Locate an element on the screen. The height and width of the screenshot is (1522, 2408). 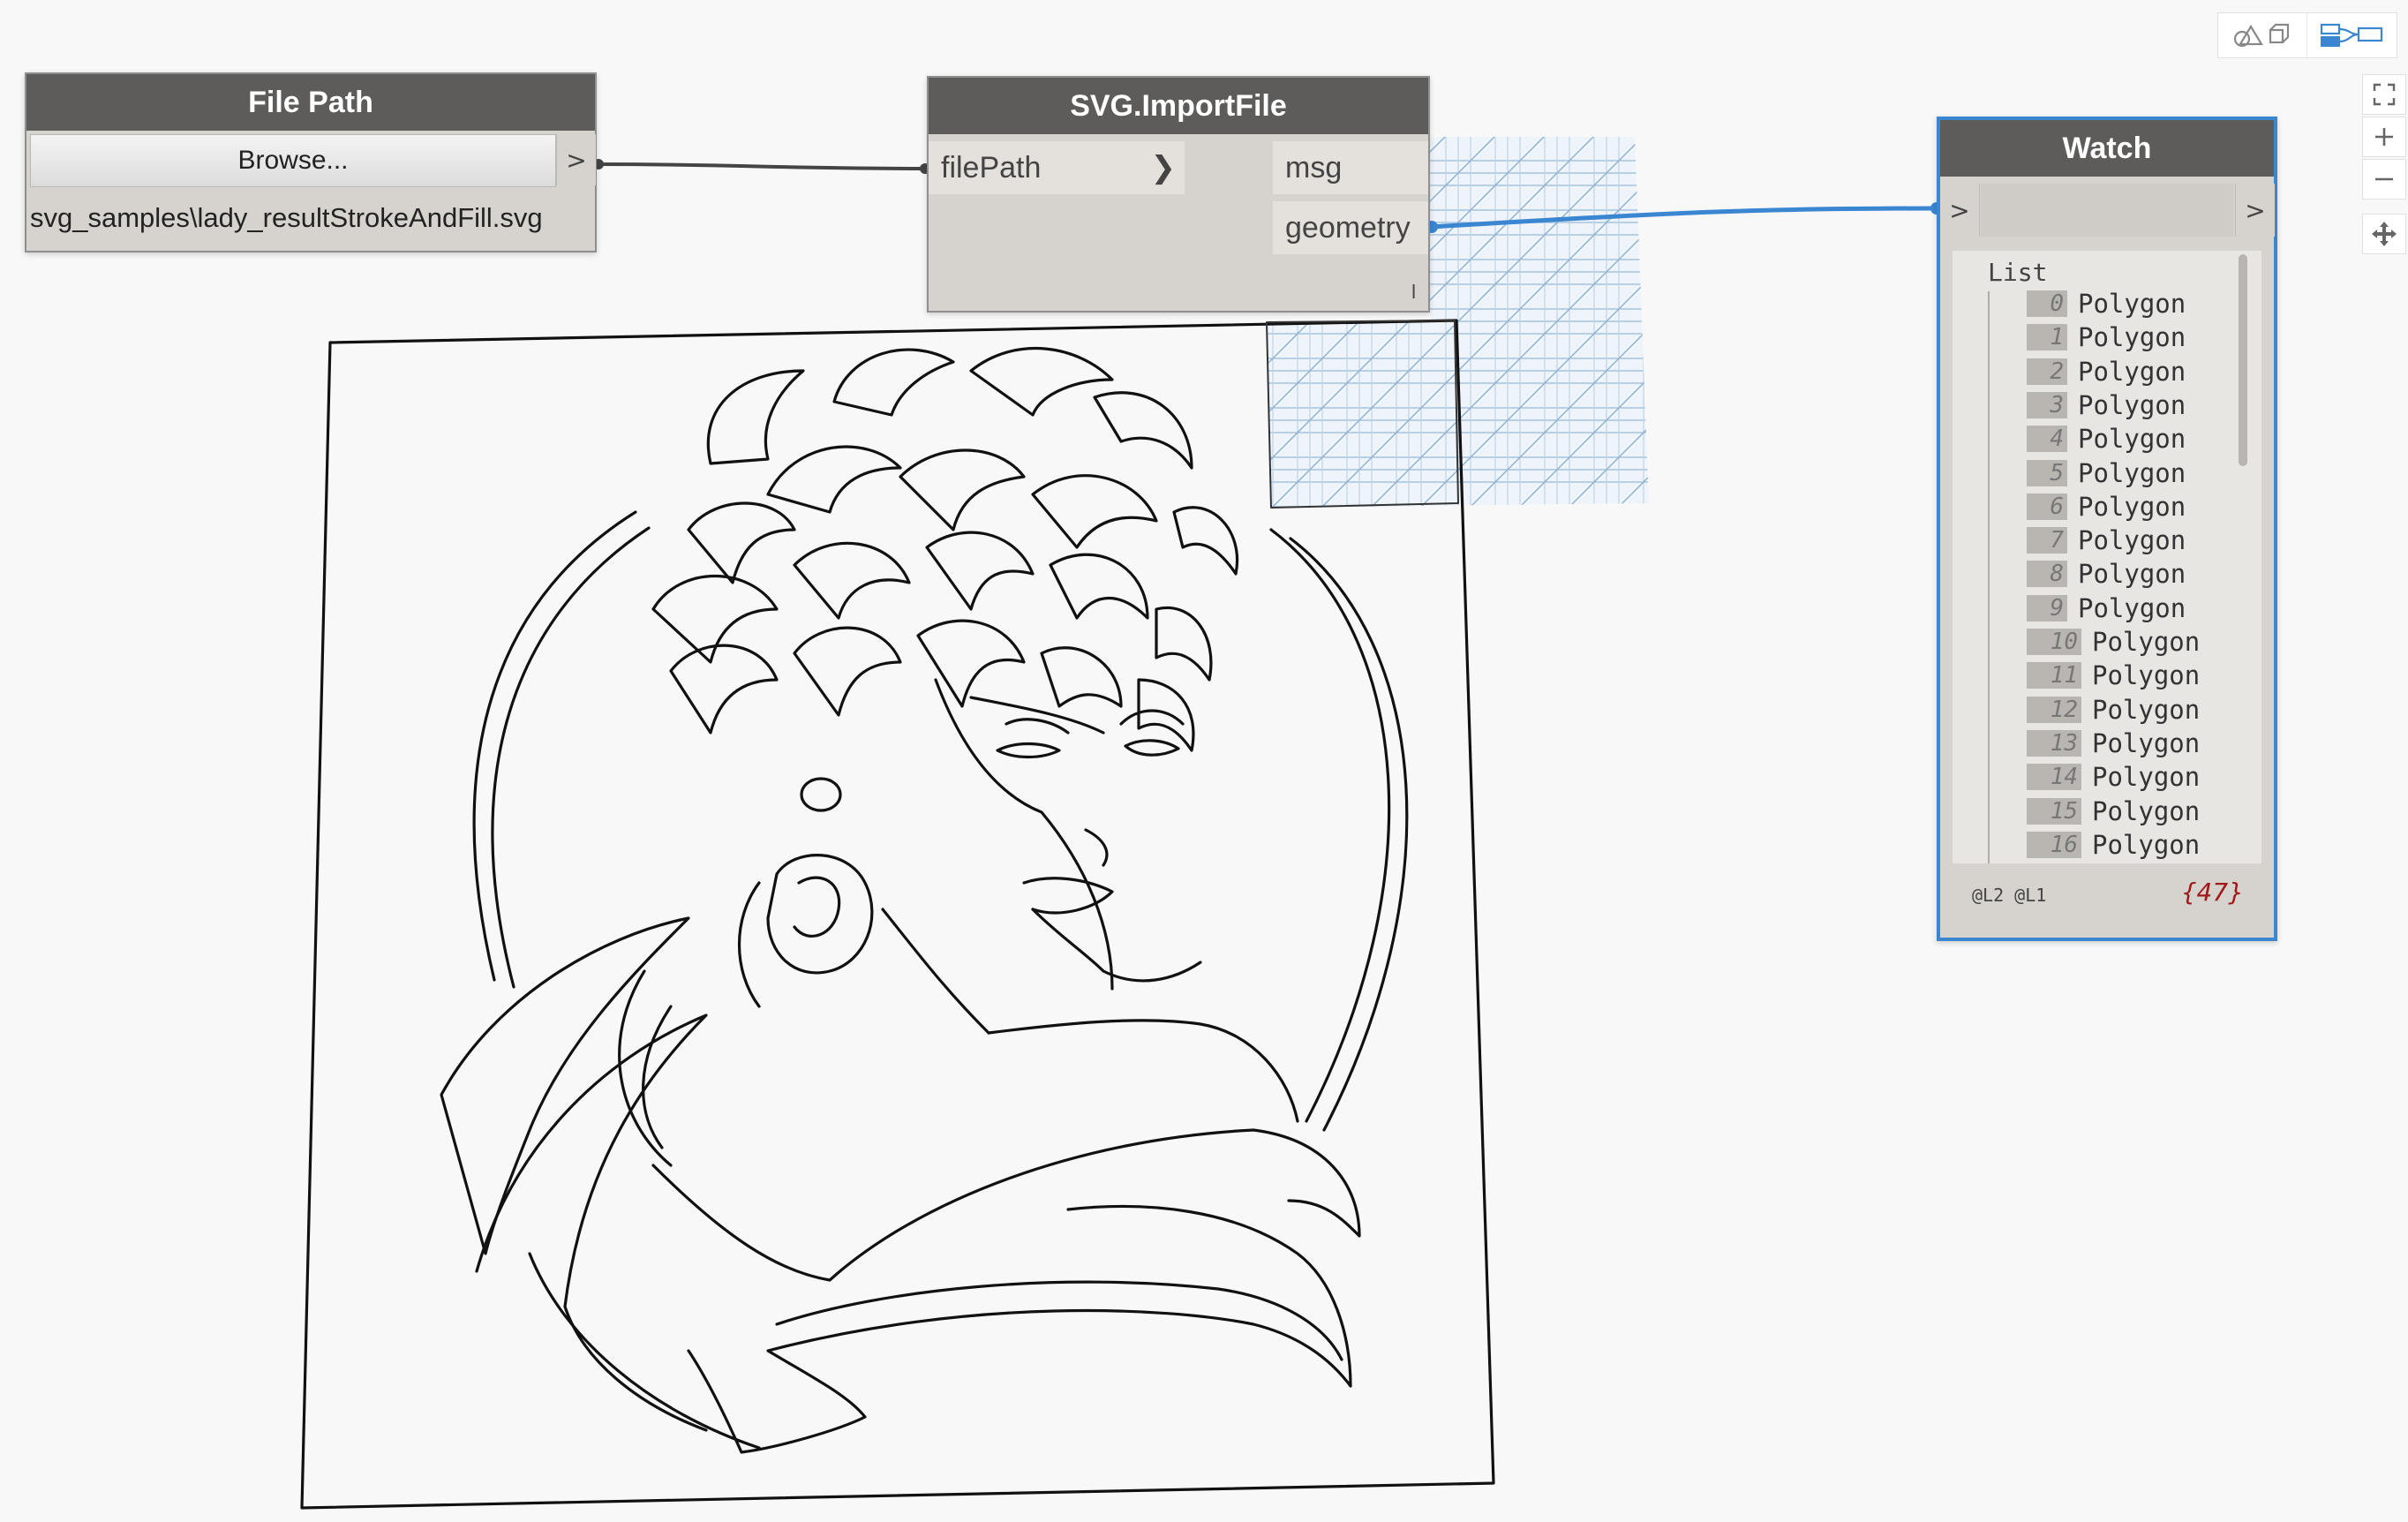
output-port-label: geometry is located at coordinates (1348, 227).